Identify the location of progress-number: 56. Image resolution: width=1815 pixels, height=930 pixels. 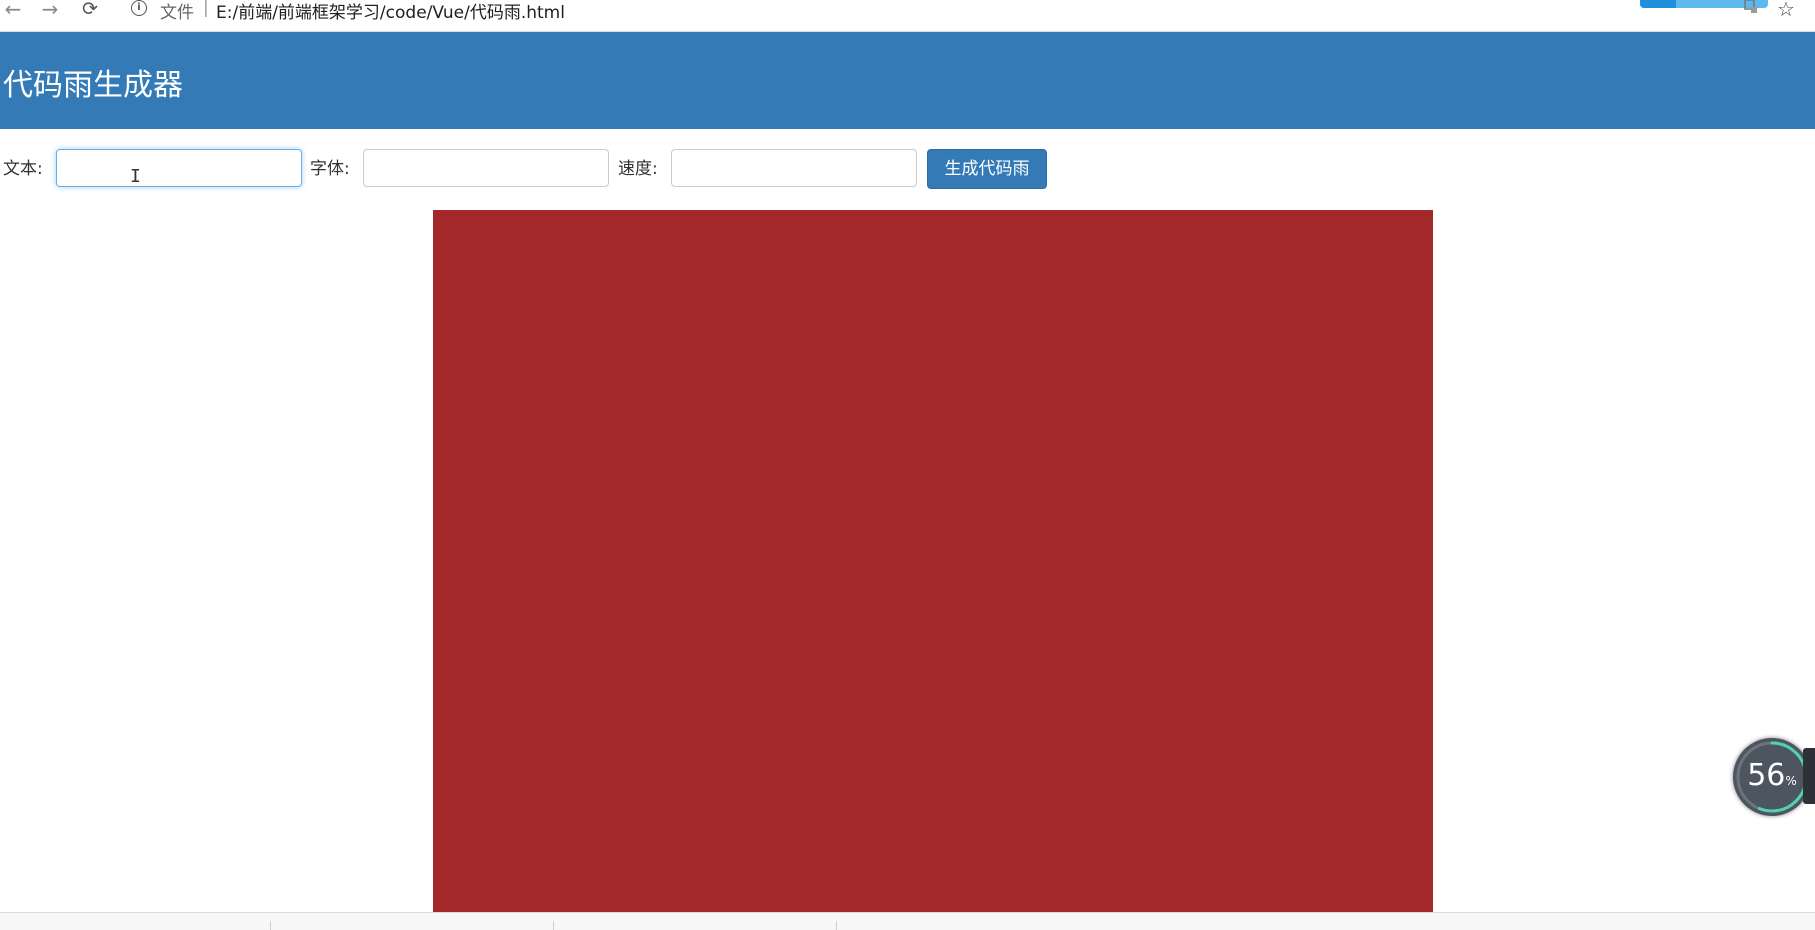
(1766, 775).